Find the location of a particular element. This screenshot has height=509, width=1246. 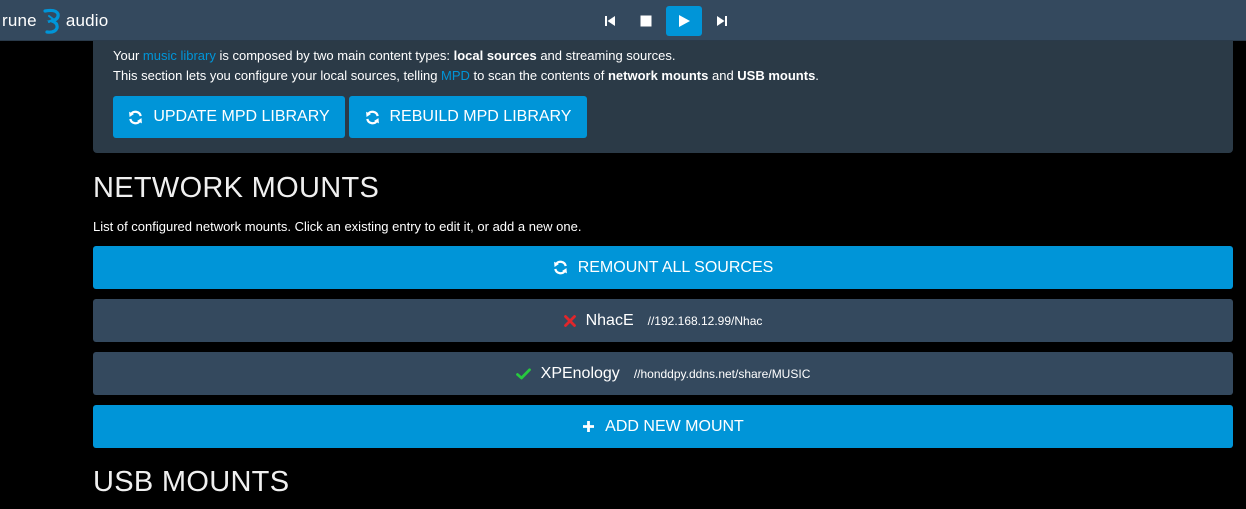

stop-button is located at coordinates (646, 21).